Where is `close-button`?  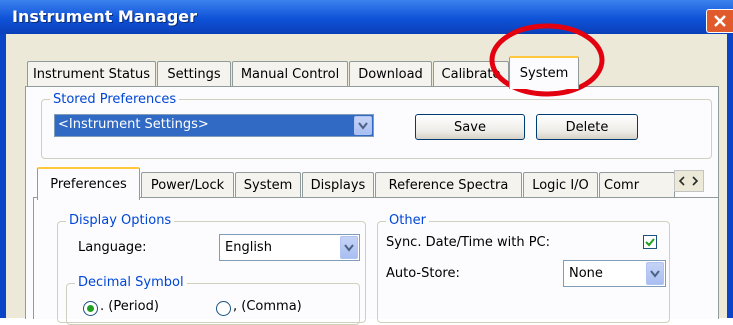 close-button is located at coordinates (719, 21).